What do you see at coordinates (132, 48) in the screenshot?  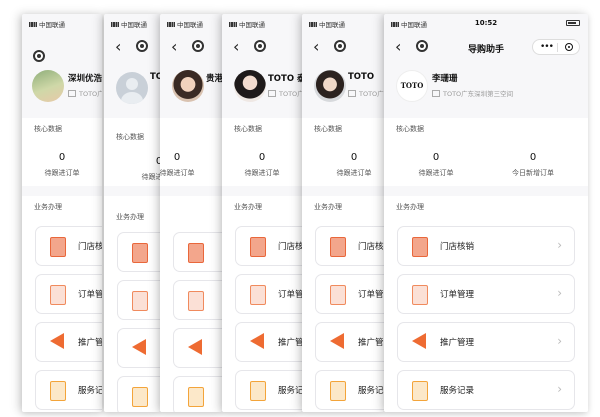 I see `nav-bar: ‹` at bounding box center [132, 48].